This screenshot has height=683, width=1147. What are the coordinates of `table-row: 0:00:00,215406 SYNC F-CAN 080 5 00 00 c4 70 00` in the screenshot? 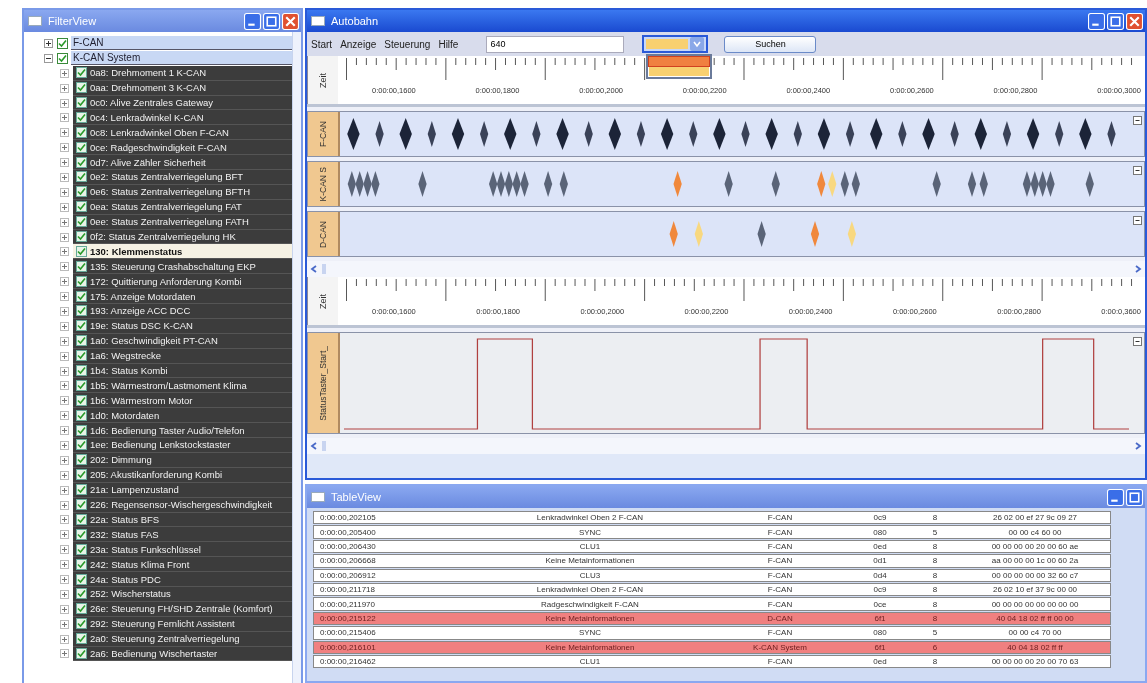 It's located at (712, 633).